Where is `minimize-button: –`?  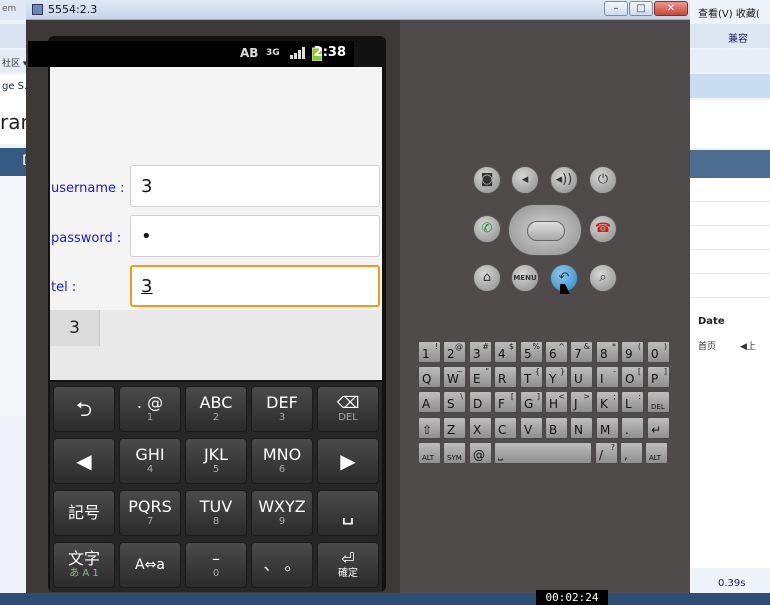
minimize-button: – is located at coordinates (616, 8).